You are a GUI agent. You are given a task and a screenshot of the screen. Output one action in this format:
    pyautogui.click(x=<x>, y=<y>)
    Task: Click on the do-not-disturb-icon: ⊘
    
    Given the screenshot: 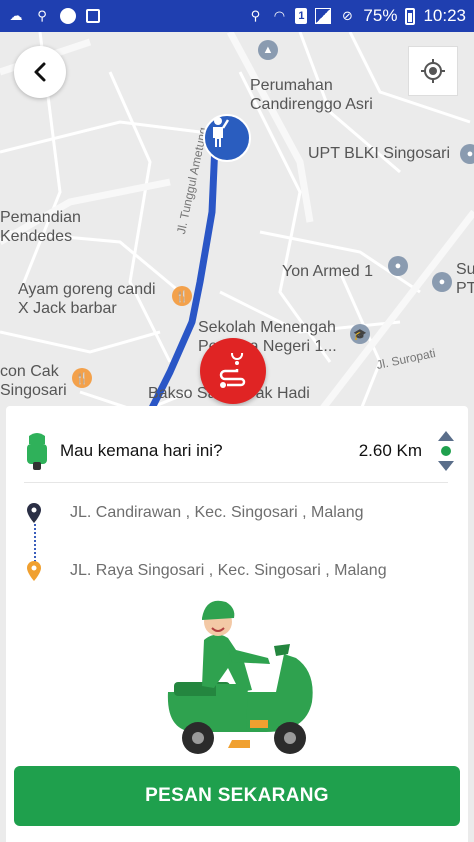 What is the action you would take?
    pyautogui.click(x=347, y=15)
    